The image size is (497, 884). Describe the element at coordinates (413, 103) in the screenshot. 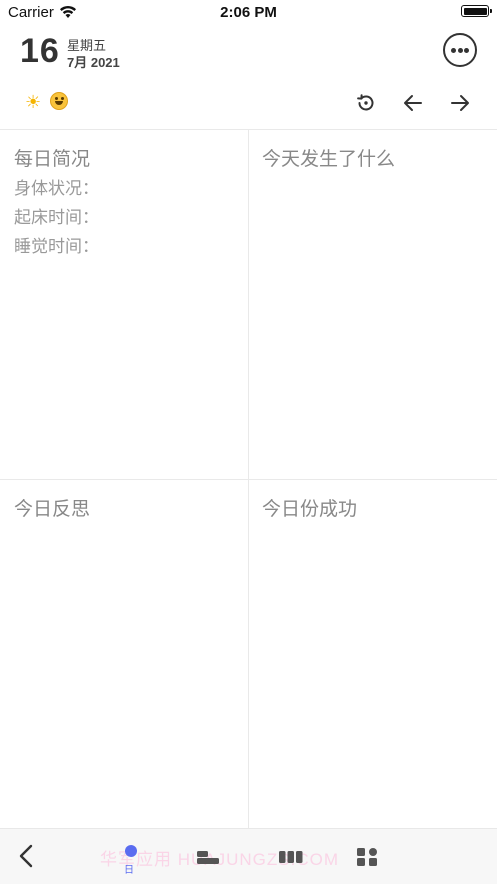

I see `arrow-left-icon` at that location.